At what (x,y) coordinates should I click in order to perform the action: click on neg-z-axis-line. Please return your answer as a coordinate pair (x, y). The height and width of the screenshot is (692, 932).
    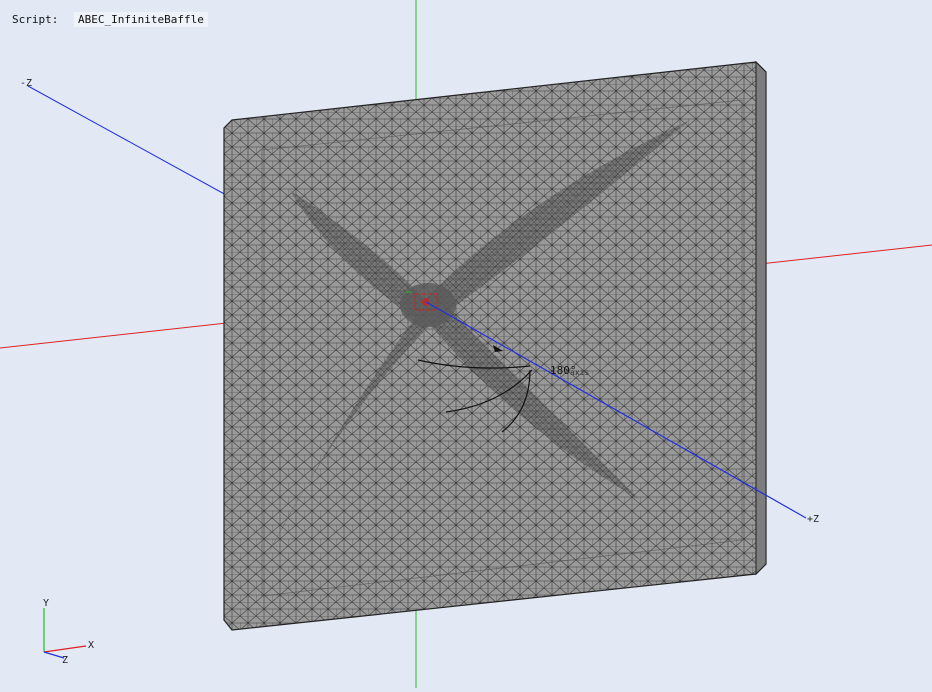
    Looking at the image, I should click on (128, 141).